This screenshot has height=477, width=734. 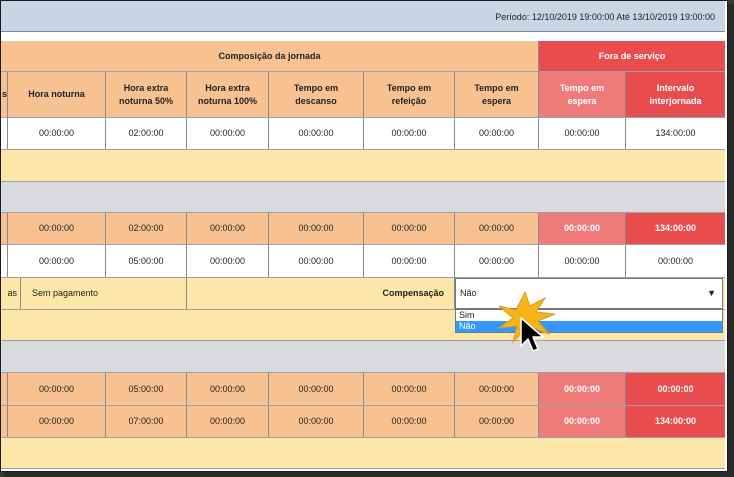 I want to click on window-shadow-bottom, so click(x=369, y=474).